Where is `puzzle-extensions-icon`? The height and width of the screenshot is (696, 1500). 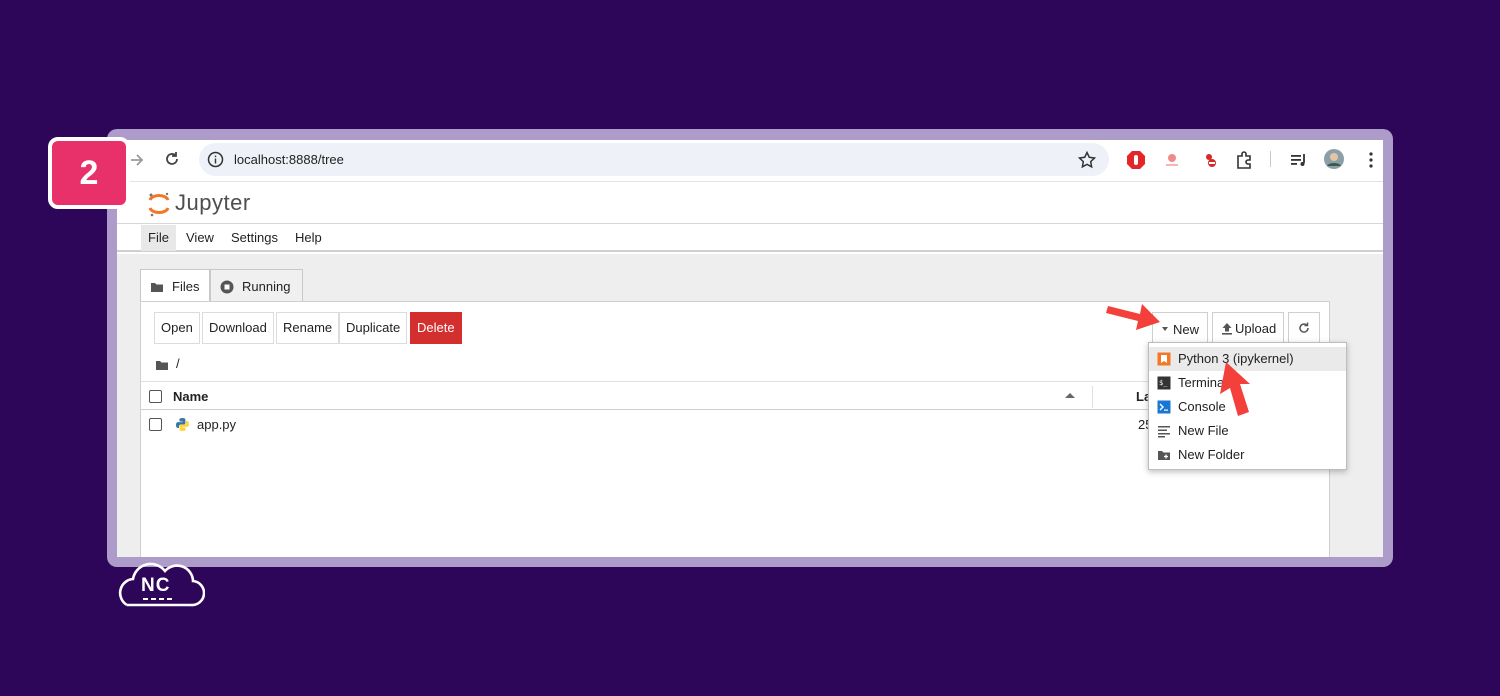
puzzle-extensions-icon is located at coordinates (1245, 160).